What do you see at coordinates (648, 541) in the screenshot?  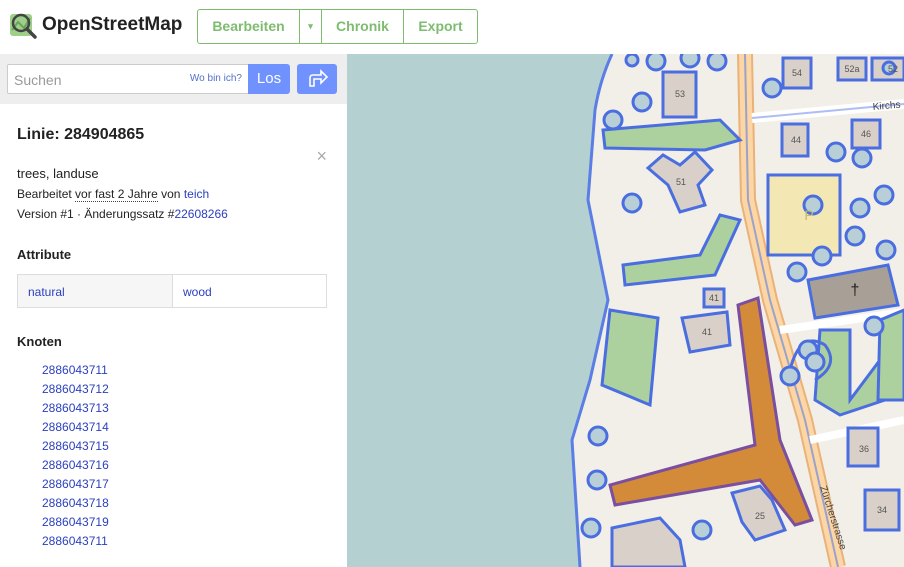 I see `building-bottom` at bounding box center [648, 541].